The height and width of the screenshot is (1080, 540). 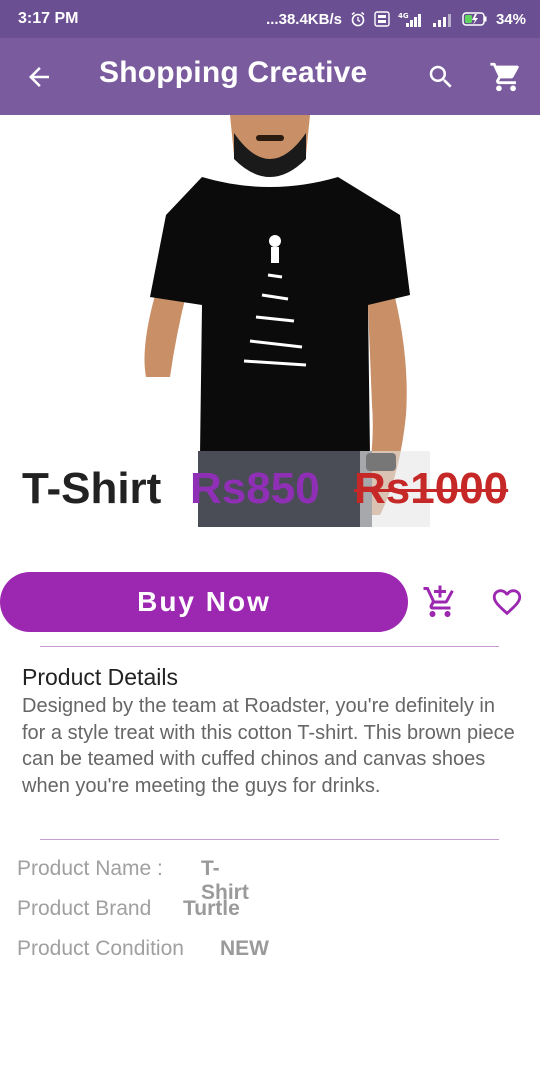 I want to click on spec-value: NEW, so click(x=244, y=948).